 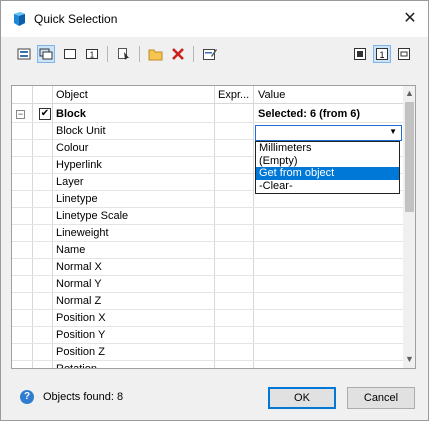 What do you see at coordinates (271, 95) in the screenshot?
I see `column-header-value: Value` at bounding box center [271, 95].